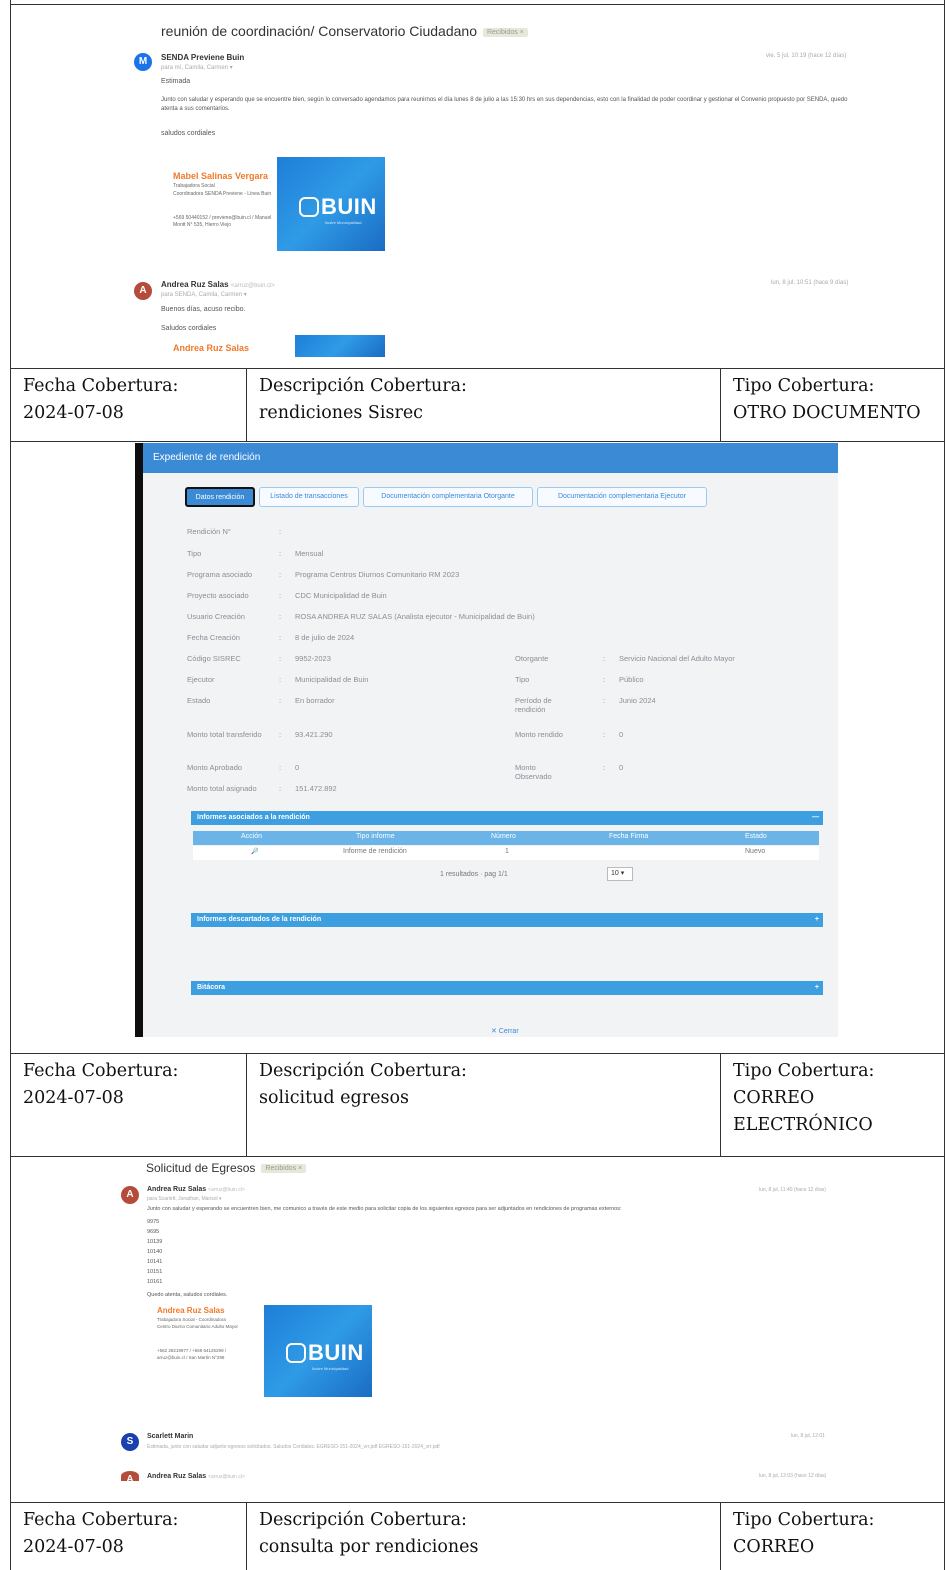 This screenshot has width=945, height=1570. What do you see at coordinates (143, 62) in the screenshot?
I see `avatar: M` at bounding box center [143, 62].